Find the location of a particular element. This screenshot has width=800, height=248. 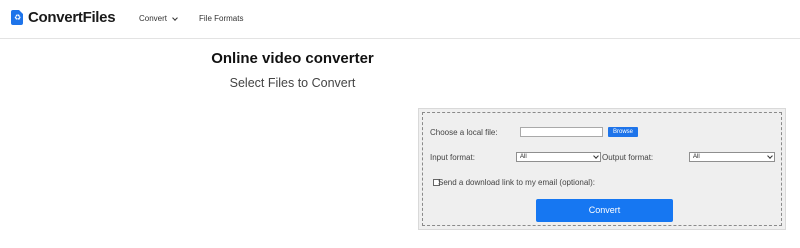

output-format-select: All is located at coordinates (732, 157).